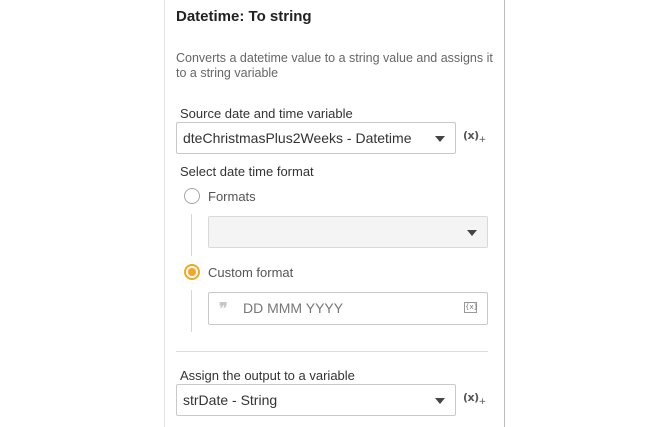 The width and height of the screenshot is (671, 427). Describe the element at coordinates (293, 308) in the screenshot. I see `custom-format-value: DD MMM YYYY` at that location.